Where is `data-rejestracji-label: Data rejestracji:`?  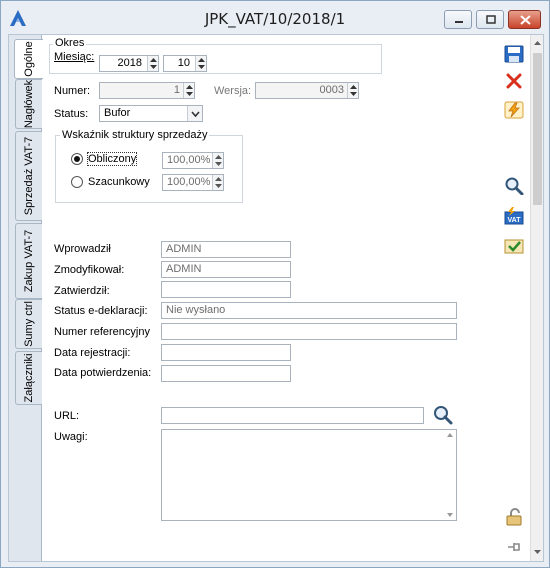
data-rejestracji-label: Data rejestracji: is located at coordinates (92, 353).